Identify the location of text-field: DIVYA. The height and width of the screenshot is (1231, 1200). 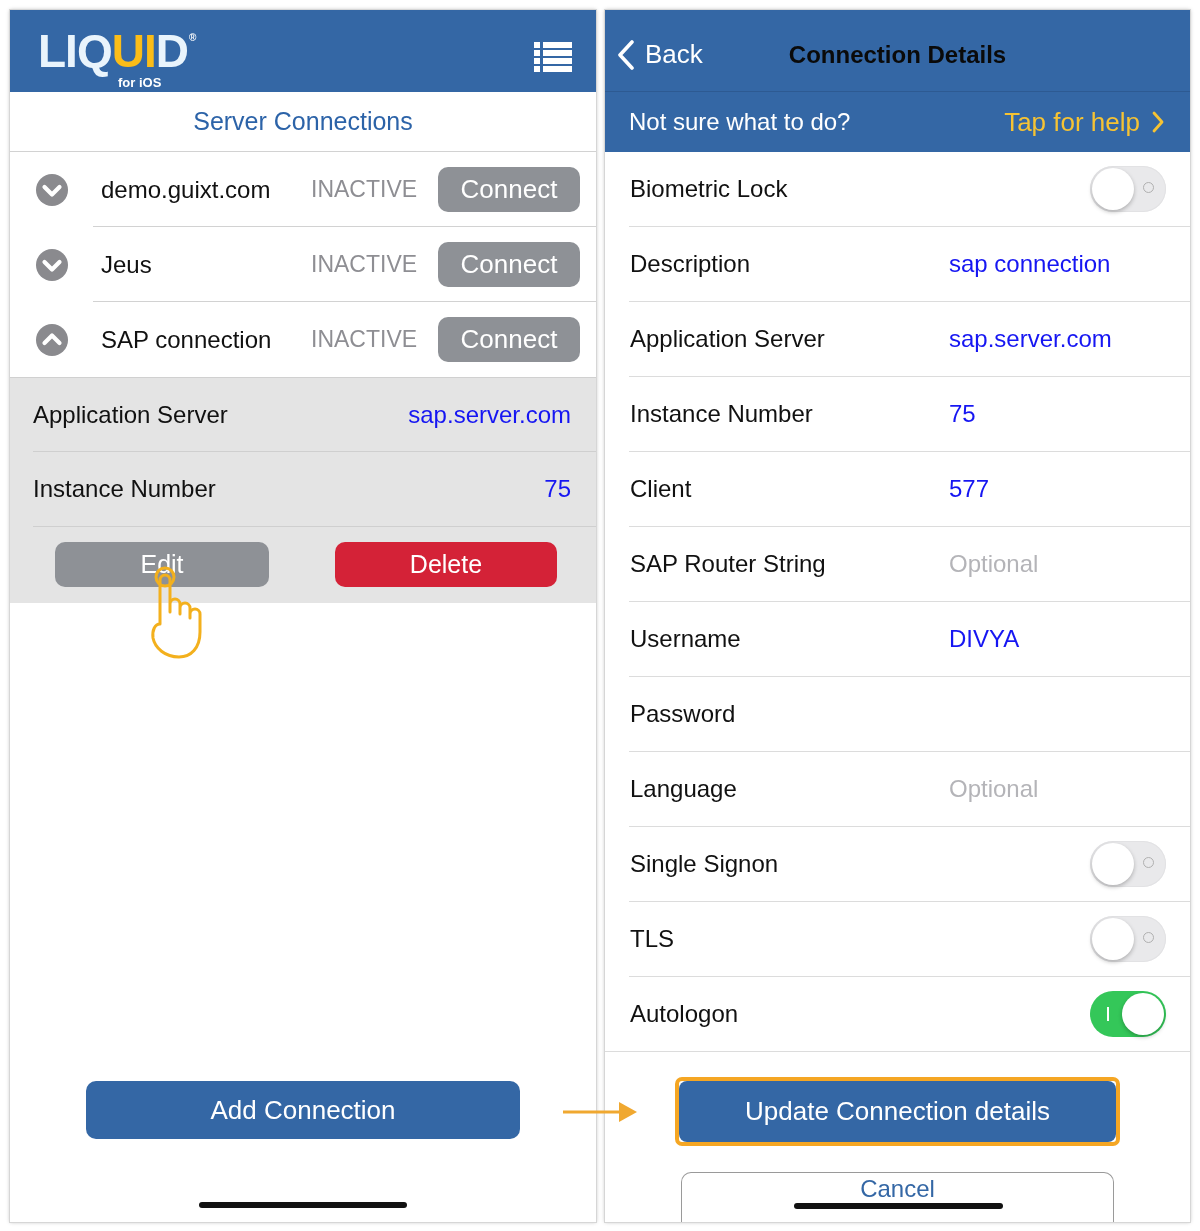
(1054, 639).